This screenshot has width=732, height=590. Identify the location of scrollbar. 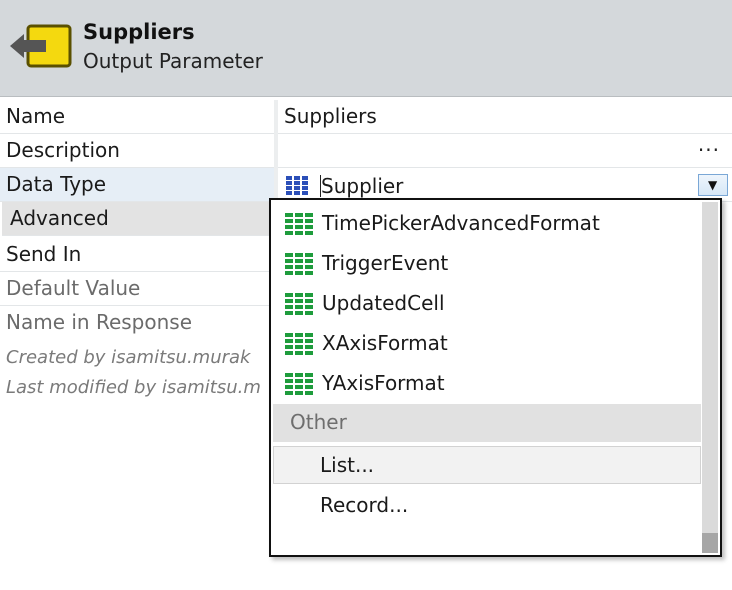
(710, 377).